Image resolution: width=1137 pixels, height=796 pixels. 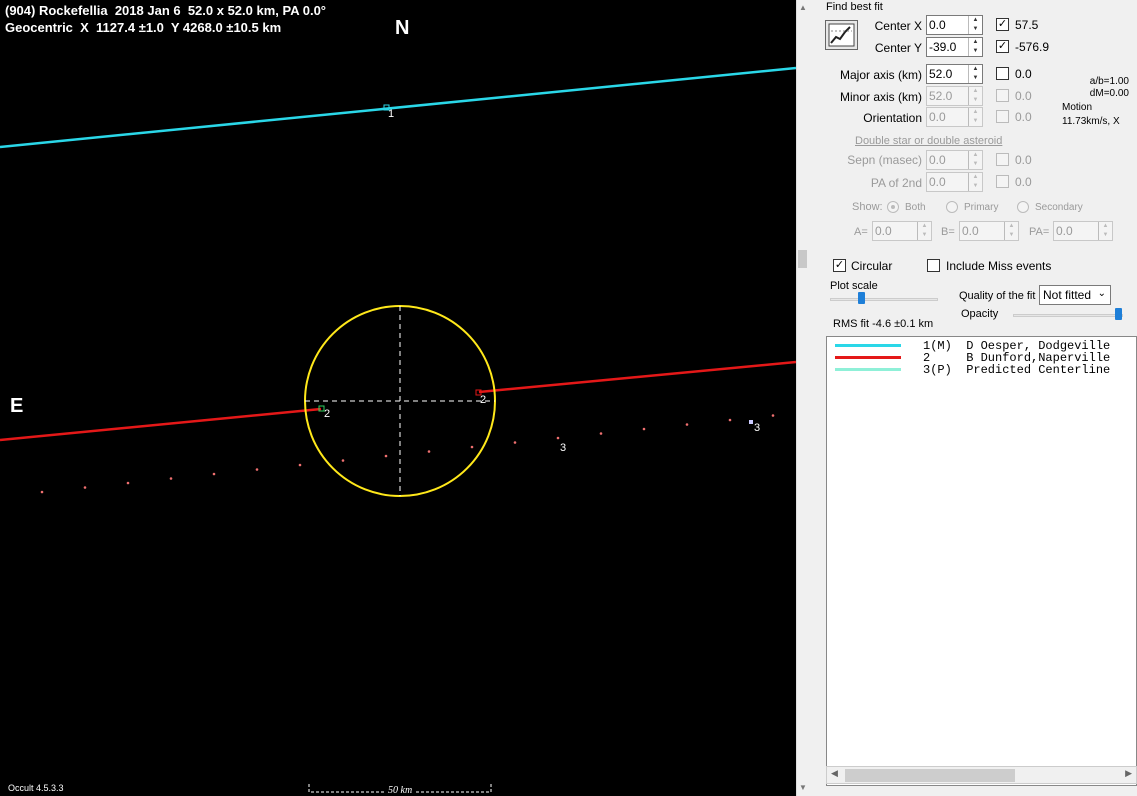 What do you see at coordinates (898, 48) in the screenshot?
I see `center-y-label: Center Y` at bounding box center [898, 48].